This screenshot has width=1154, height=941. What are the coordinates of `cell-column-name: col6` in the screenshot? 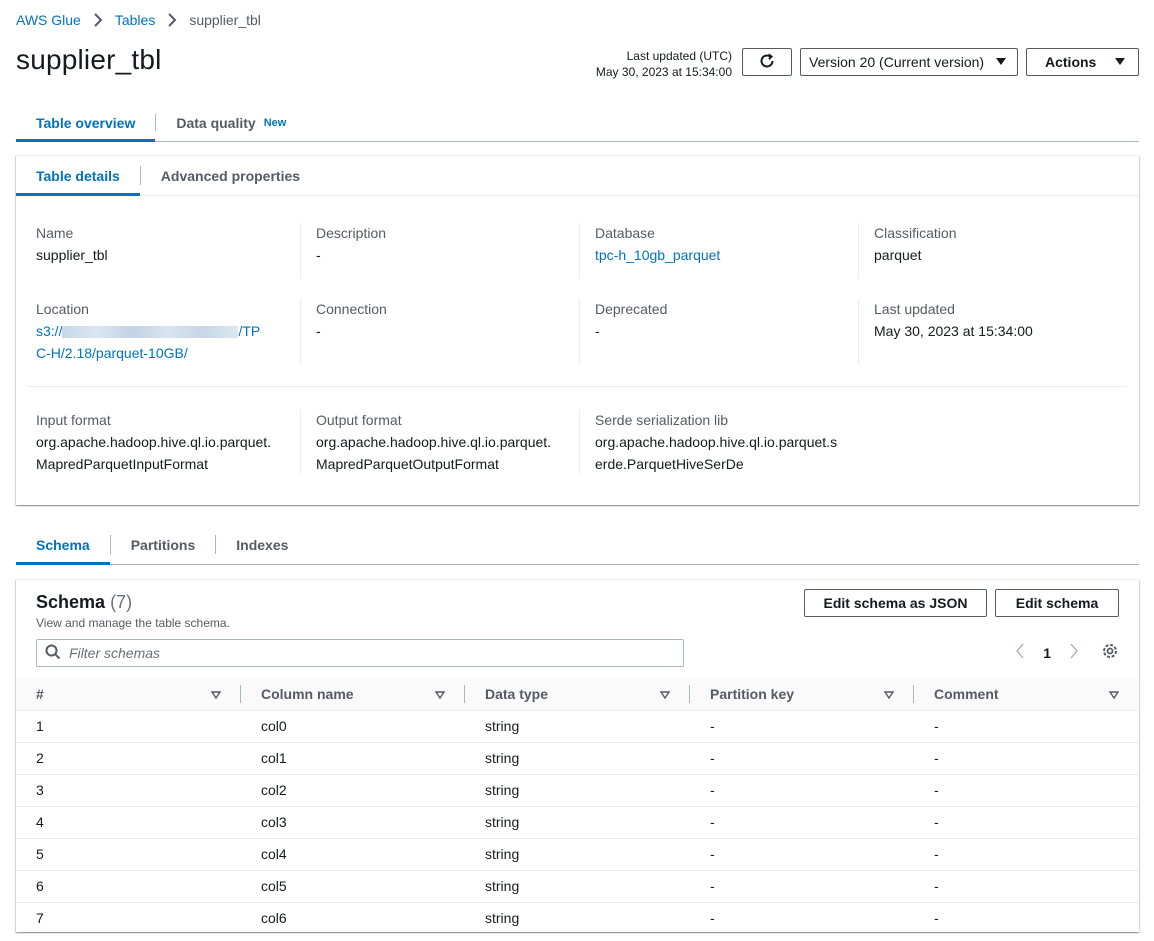 It's located at (274, 918).